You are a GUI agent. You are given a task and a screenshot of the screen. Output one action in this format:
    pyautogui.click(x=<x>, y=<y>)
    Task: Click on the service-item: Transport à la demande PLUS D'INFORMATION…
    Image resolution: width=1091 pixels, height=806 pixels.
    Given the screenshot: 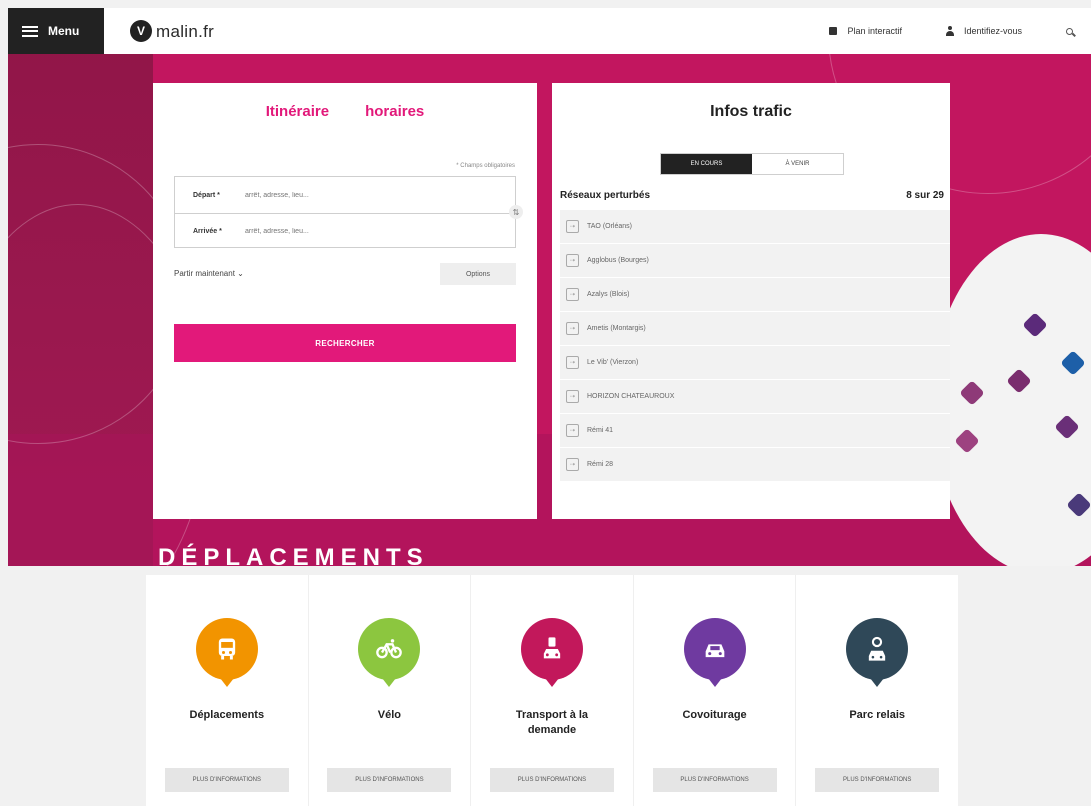 What is the action you would take?
    pyautogui.click(x=552, y=690)
    